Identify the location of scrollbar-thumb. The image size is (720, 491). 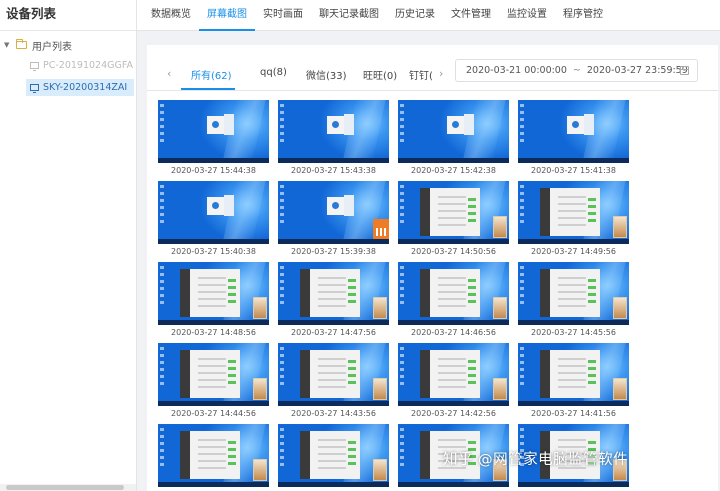
(65, 487).